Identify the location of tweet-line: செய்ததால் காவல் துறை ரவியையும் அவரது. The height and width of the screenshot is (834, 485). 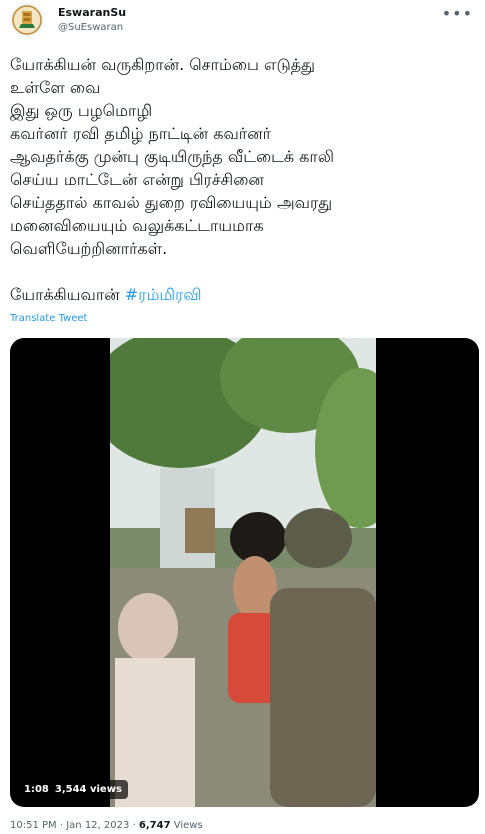
(171, 202).